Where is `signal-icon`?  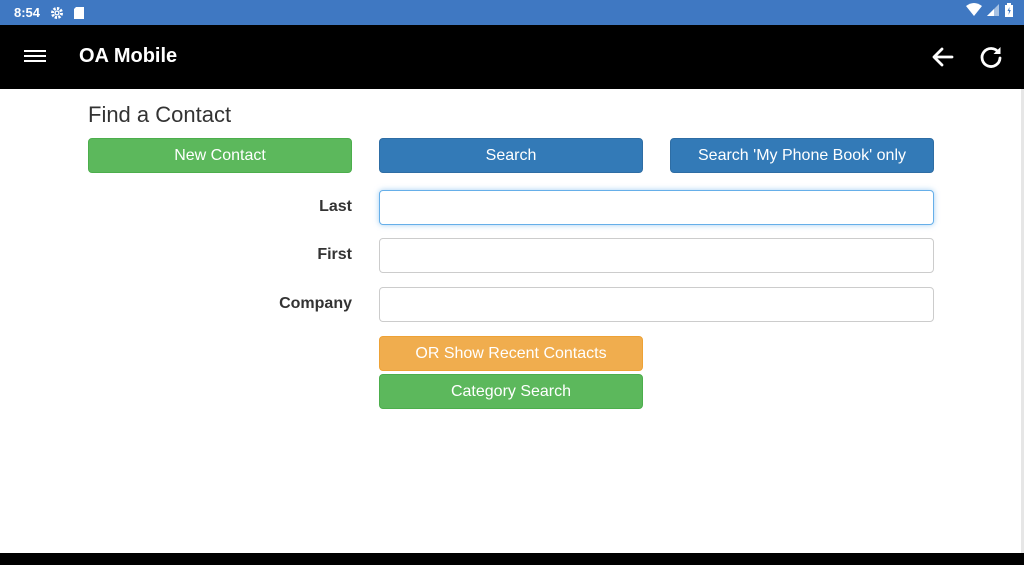 signal-icon is located at coordinates (993, 12).